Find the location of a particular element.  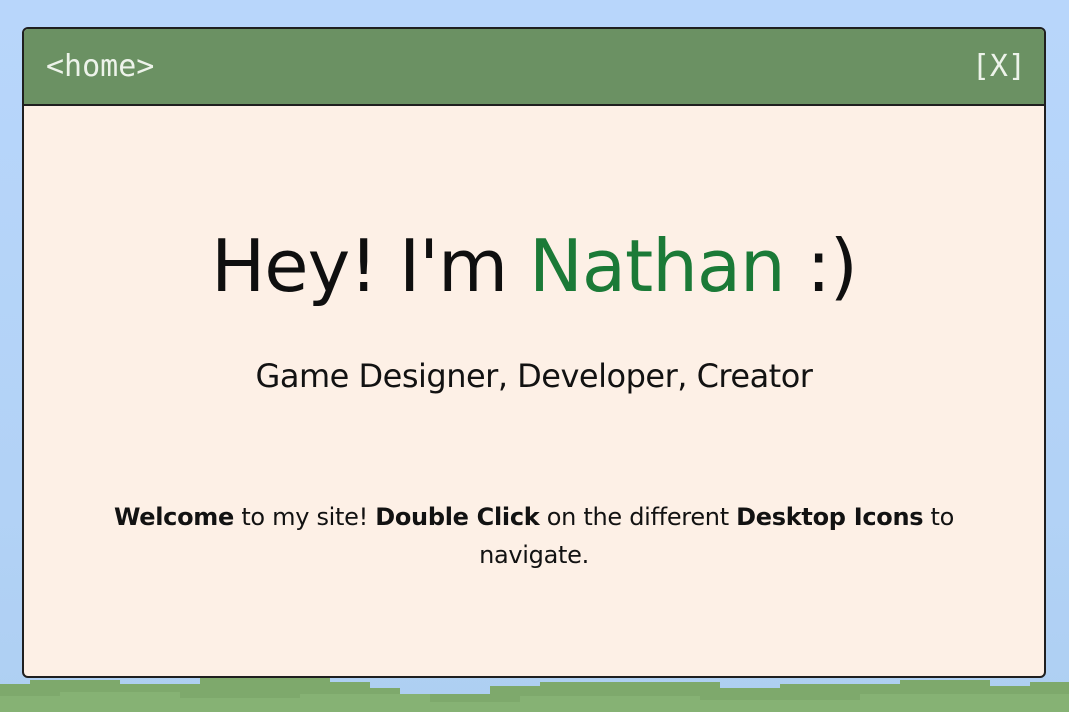

hero-name: Nathan is located at coordinates (657, 266).